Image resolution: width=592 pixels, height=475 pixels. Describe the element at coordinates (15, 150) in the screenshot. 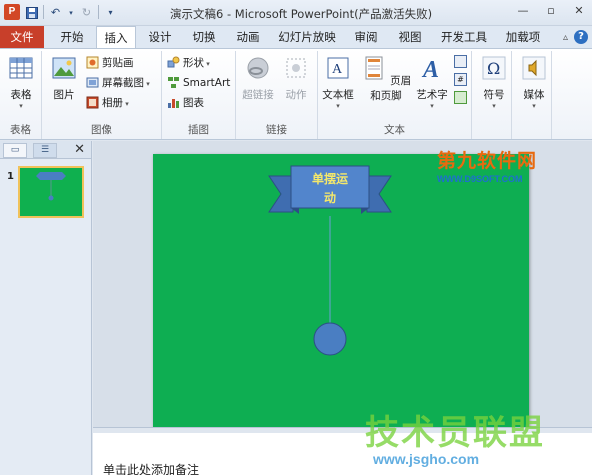

I see `tab-slides-thumbnails: ▭` at that location.